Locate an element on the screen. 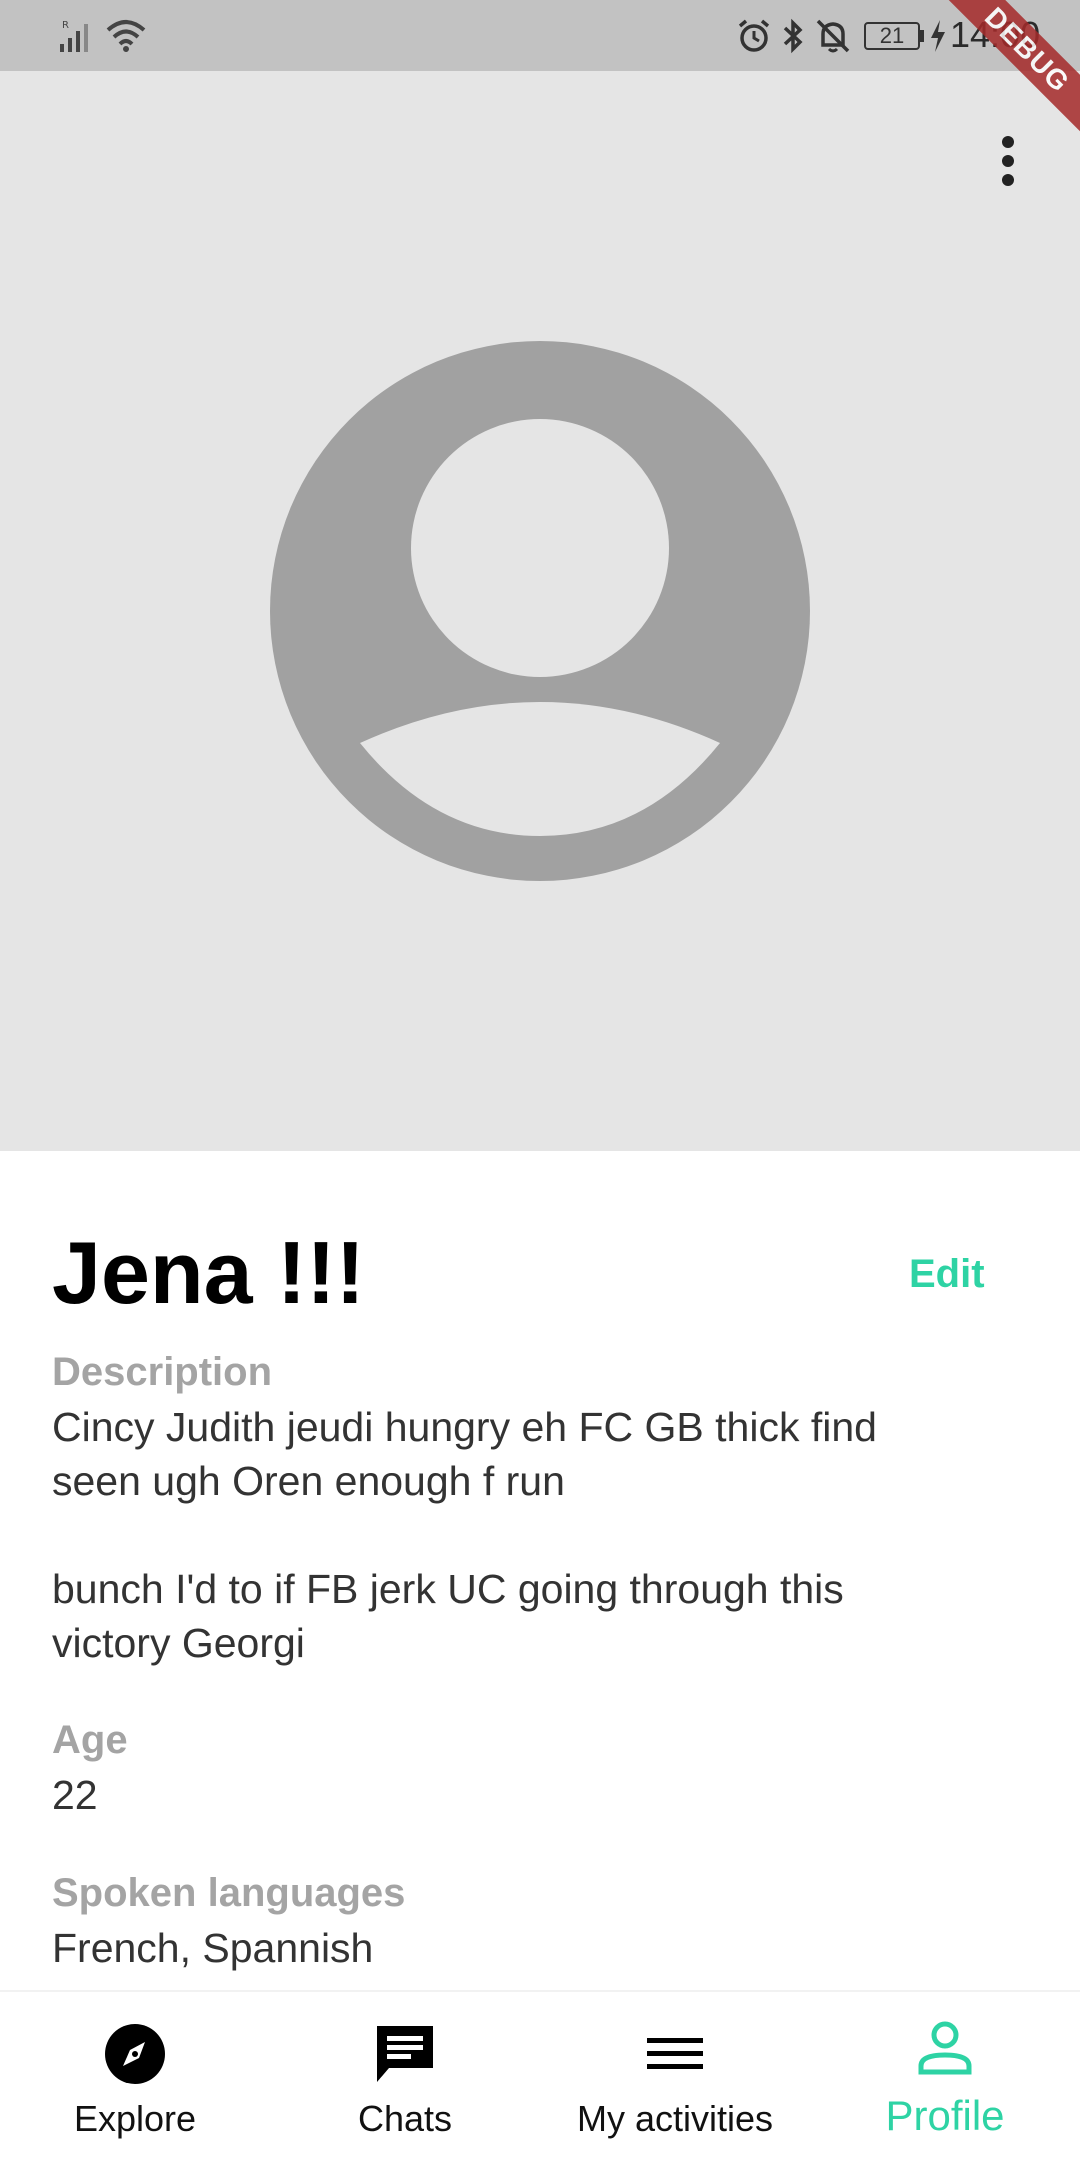 This screenshot has width=1080, height=2160. description-label: Description is located at coordinates (162, 1372).